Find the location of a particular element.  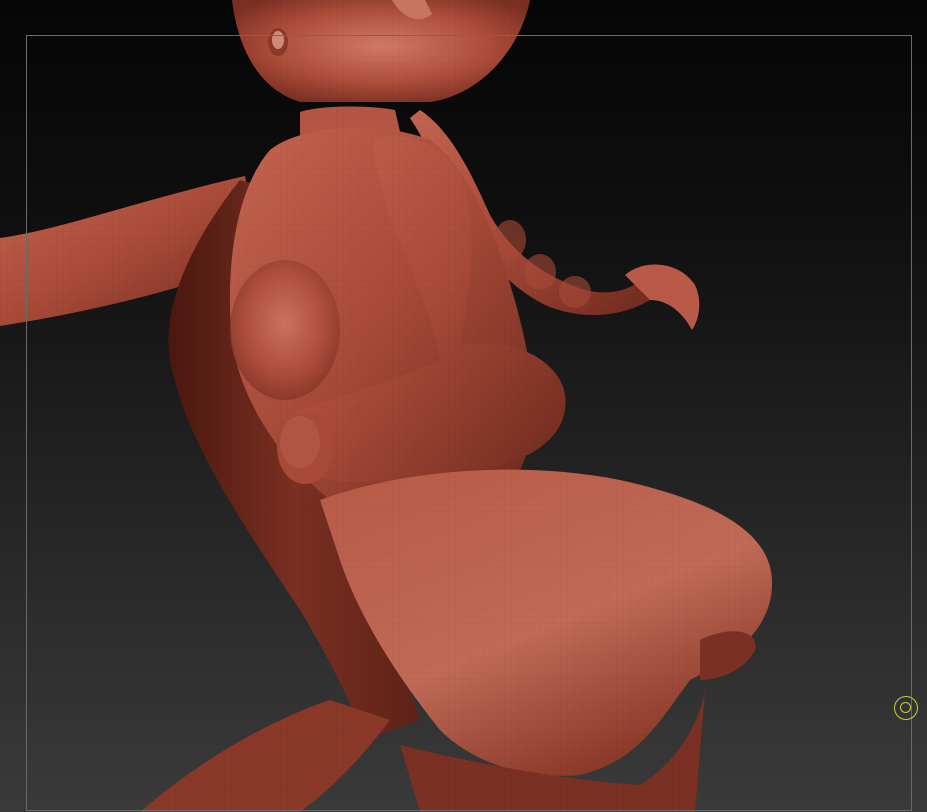

brush-cursor-icon is located at coordinates (906, 708).